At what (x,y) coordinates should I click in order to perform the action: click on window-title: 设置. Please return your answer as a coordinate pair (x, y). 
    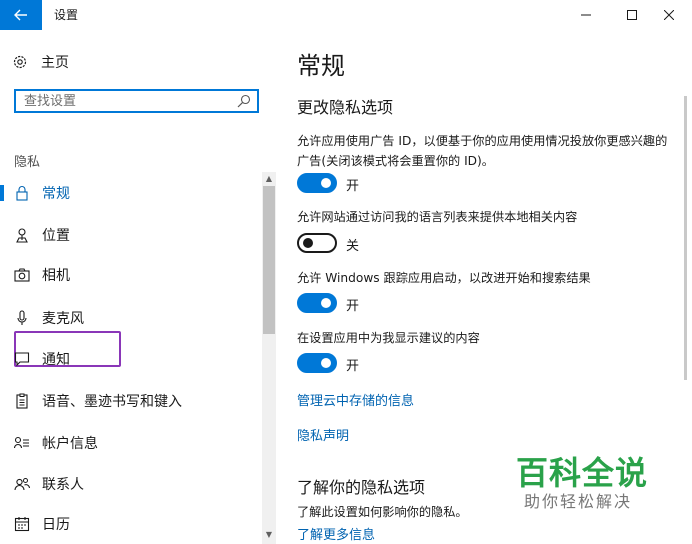
    Looking at the image, I should click on (66, 15).